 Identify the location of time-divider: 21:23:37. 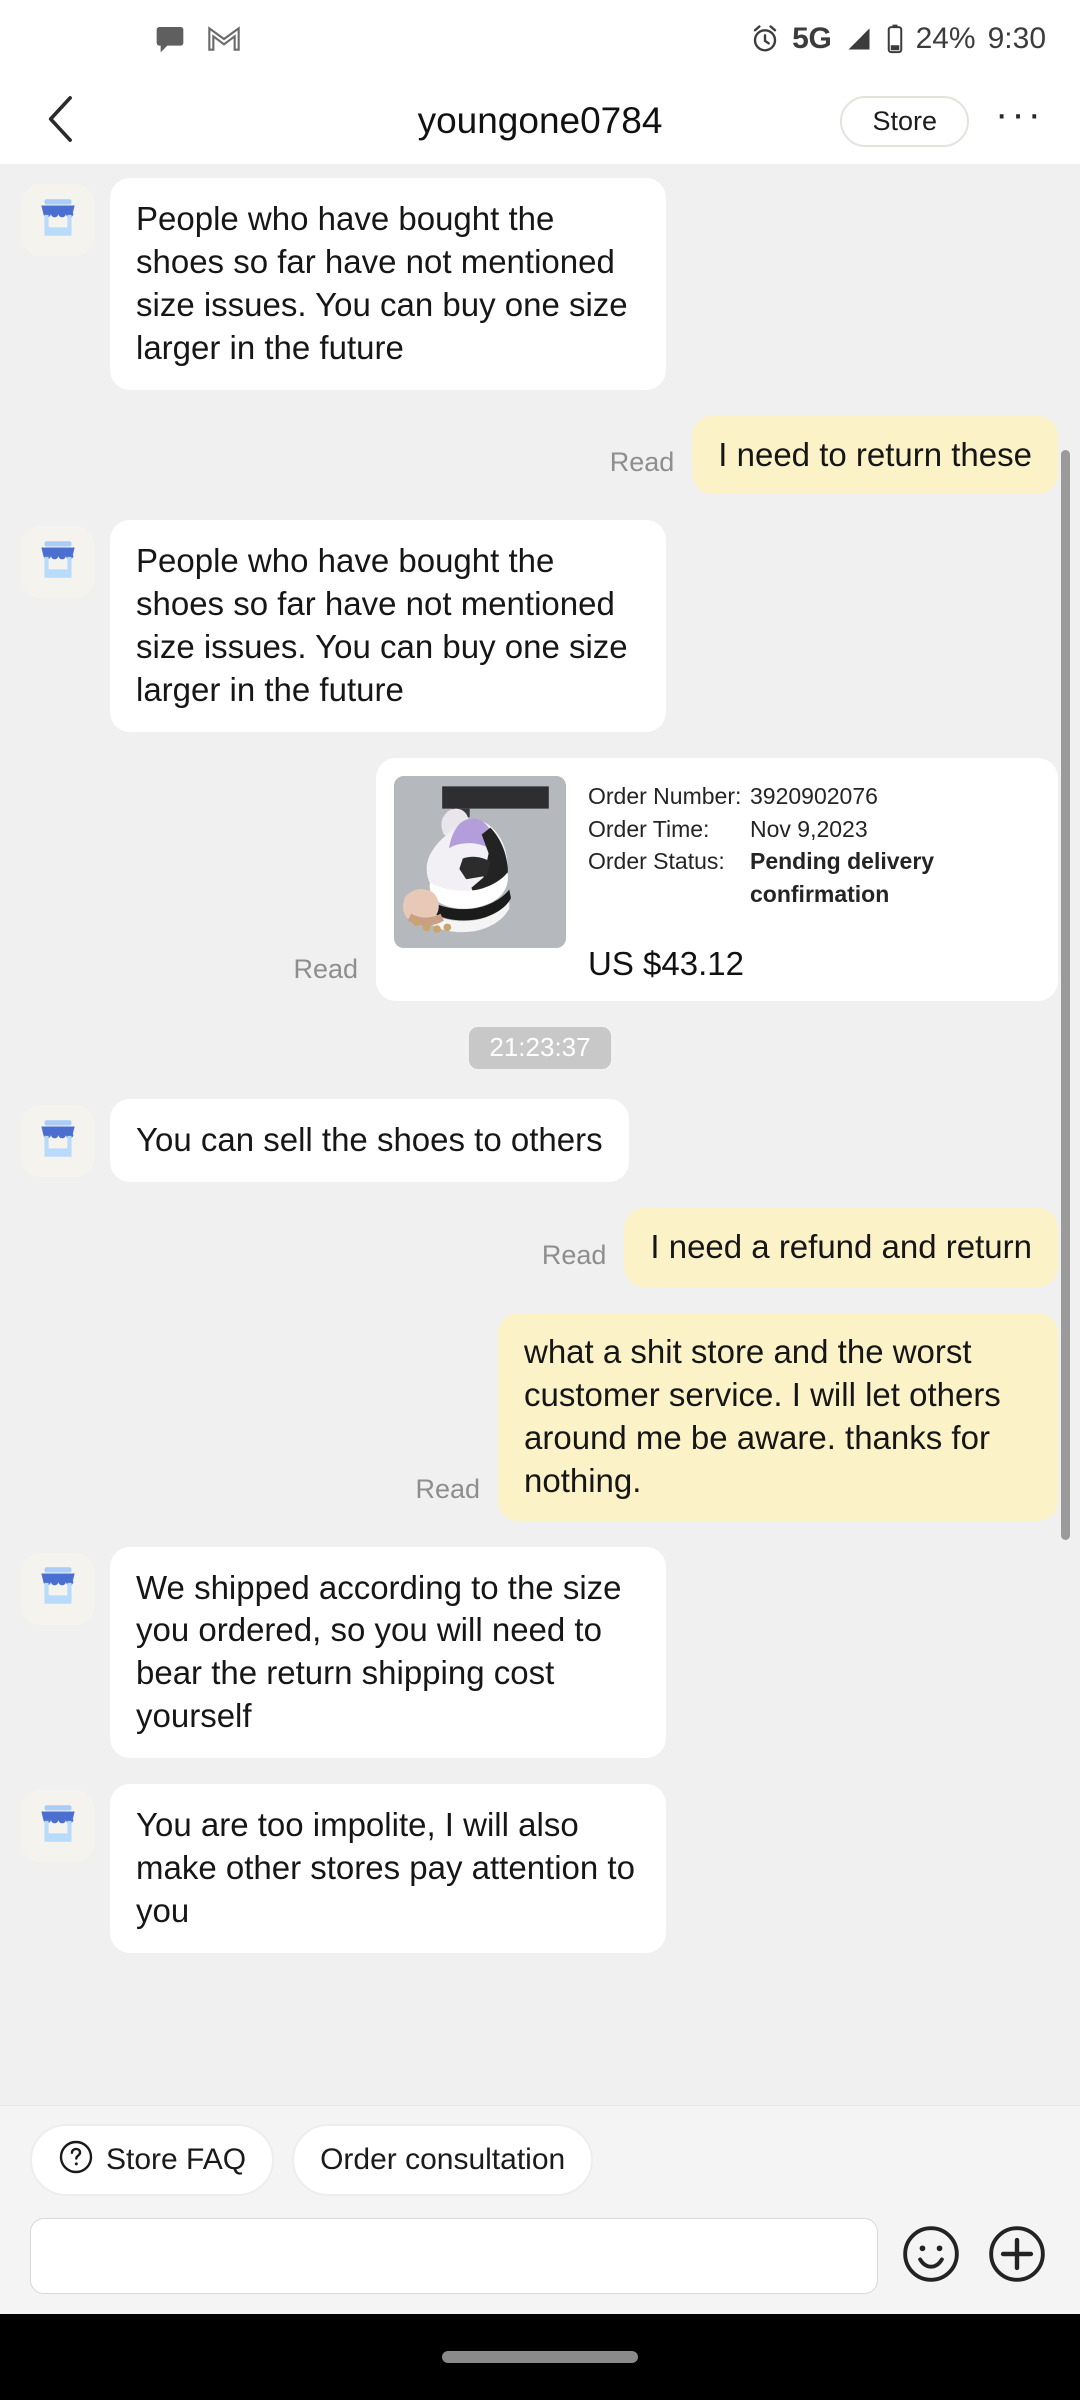
(540, 1048).